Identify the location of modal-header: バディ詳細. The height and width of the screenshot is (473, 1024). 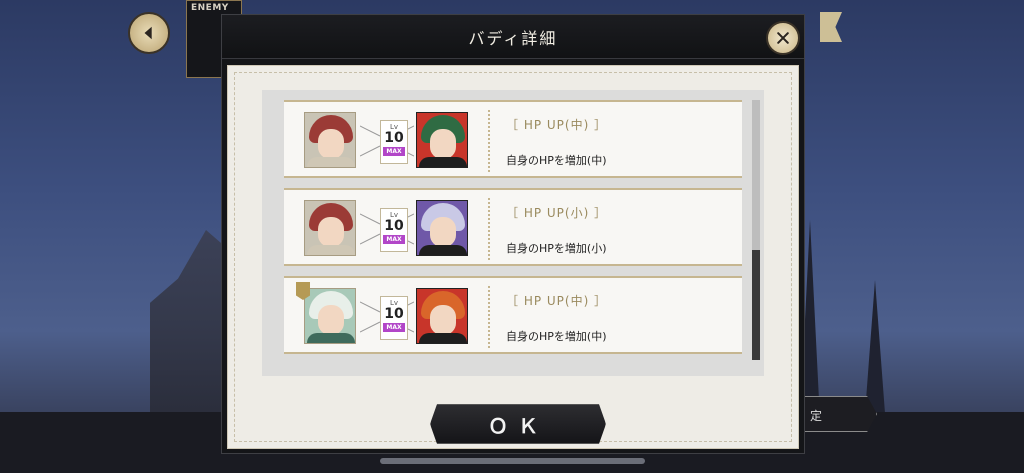
(513, 37).